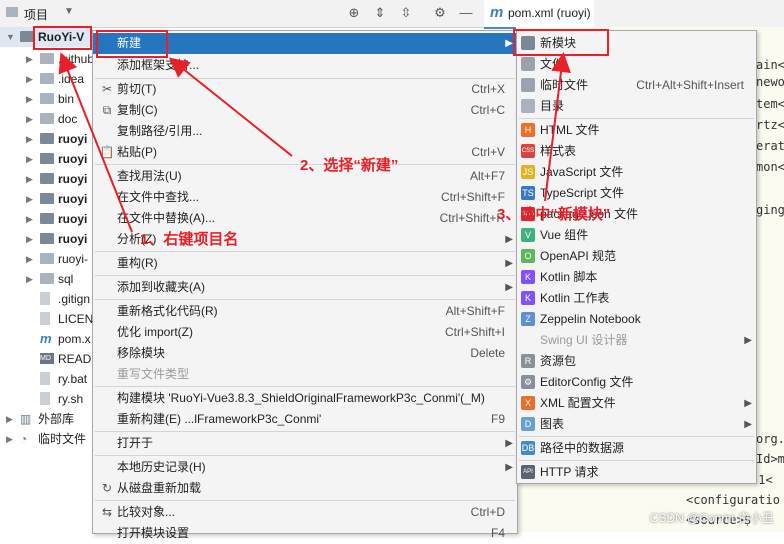  What do you see at coordinates (189, 239) in the screenshot?
I see `annotation-step1: 1、右键项目名` at bounding box center [189, 239].